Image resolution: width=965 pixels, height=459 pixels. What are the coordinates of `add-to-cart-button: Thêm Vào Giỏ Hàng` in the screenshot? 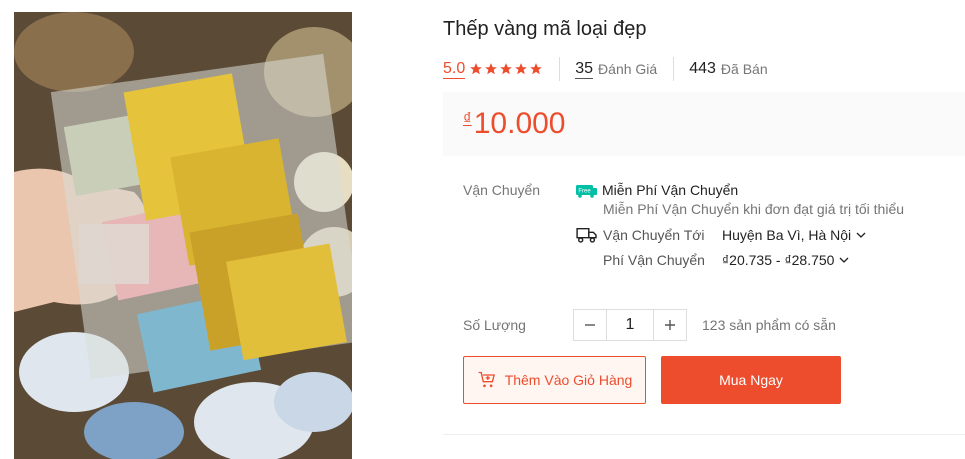 It's located at (554, 380).